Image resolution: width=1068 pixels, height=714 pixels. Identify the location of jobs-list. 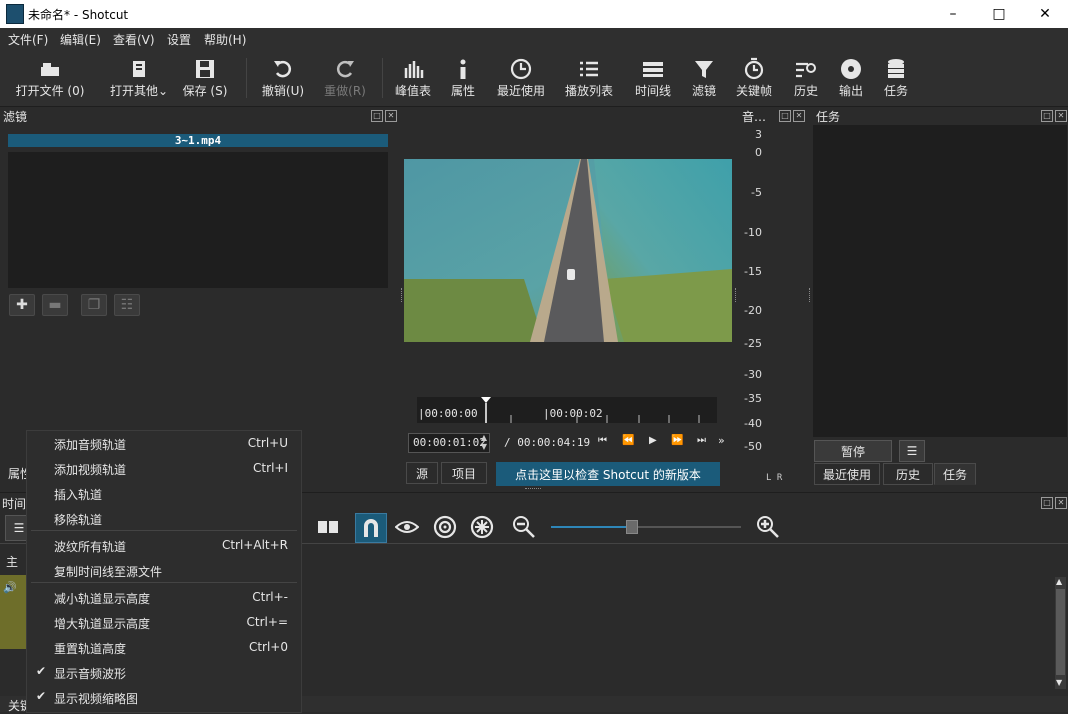
(940, 281).